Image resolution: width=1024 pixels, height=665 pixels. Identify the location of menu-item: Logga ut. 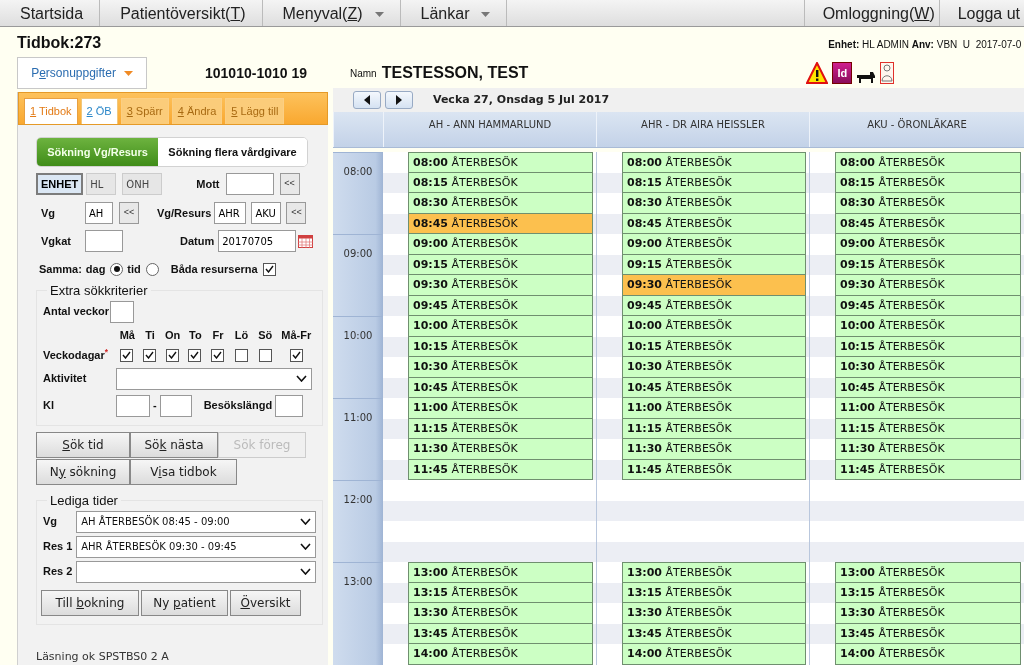
(981, 13).